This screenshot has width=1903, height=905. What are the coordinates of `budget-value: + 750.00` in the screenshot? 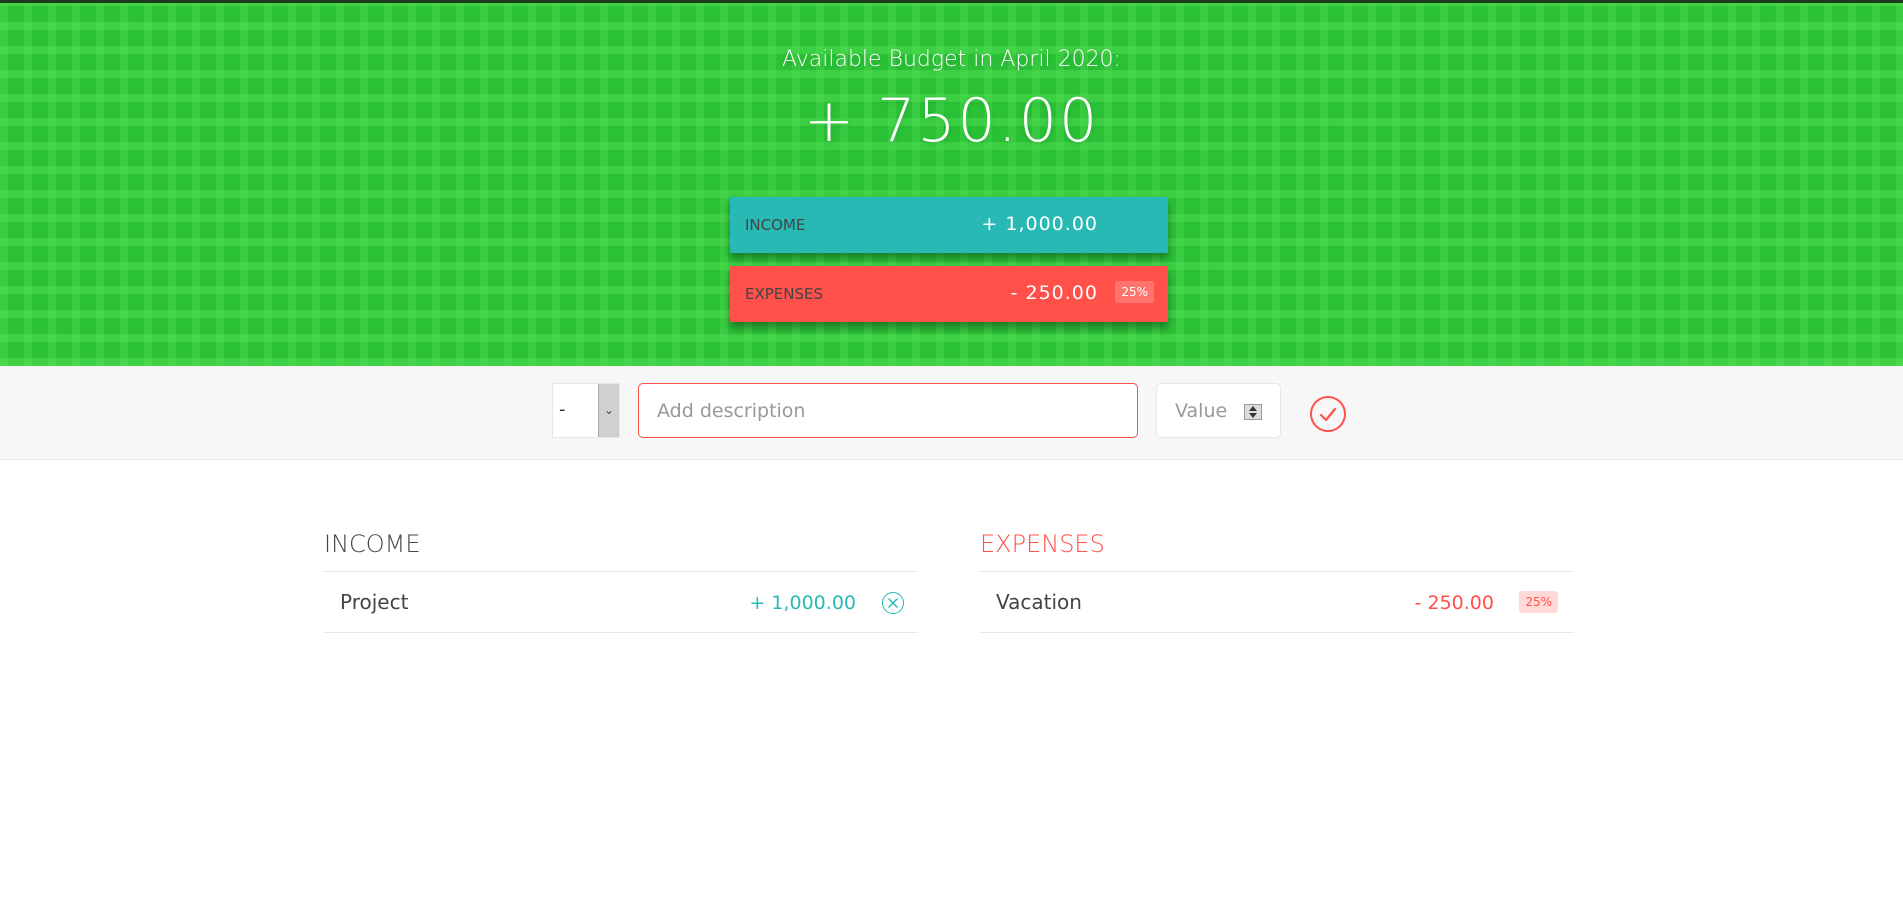 It's located at (951, 121).